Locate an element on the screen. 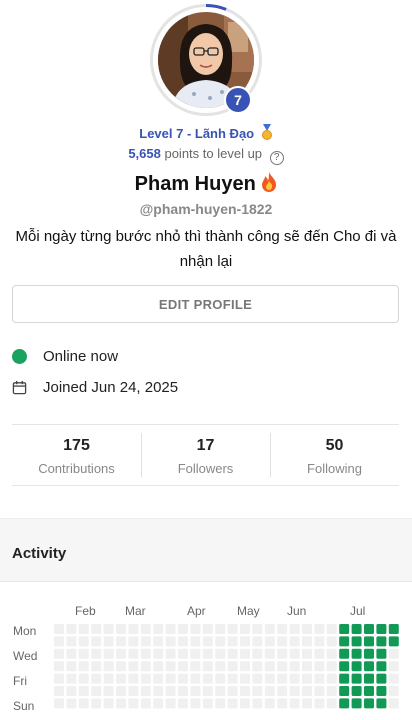 Image resolution: width=412 pixels, height=720 pixels. stat-value: 17 is located at coordinates (205, 445).